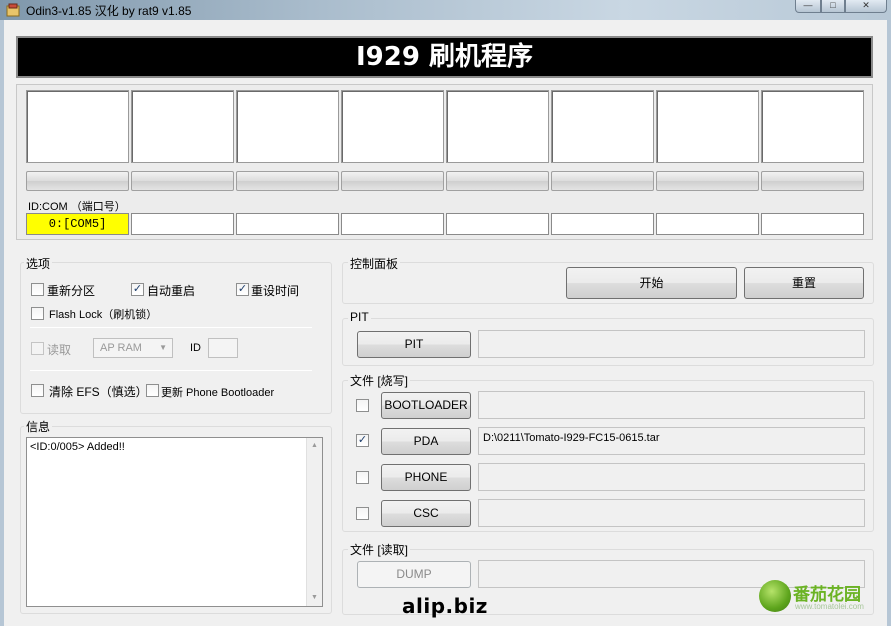 This screenshot has width=891, height=626. Describe the element at coordinates (804, 283) in the screenshot. I see `reset-button: 重置` at that location.